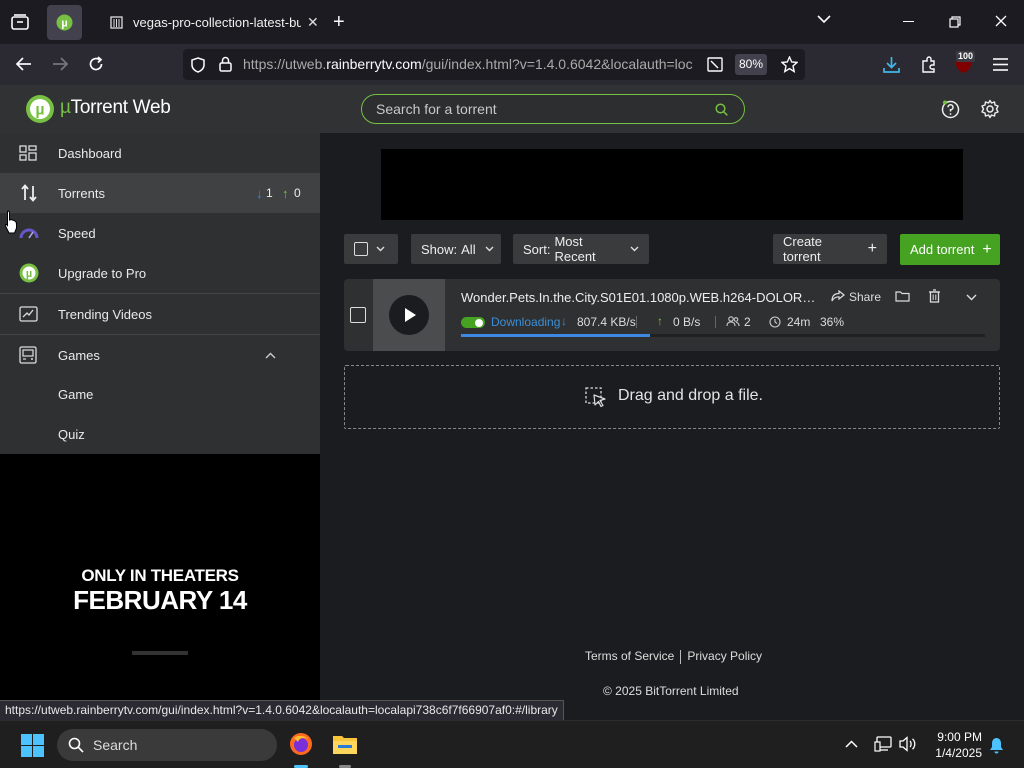 This screenshot has width=1024, height=768. Describe the element at coordinates (20, 22) in the screenshot. I see `firefox-view-icon` at that location.